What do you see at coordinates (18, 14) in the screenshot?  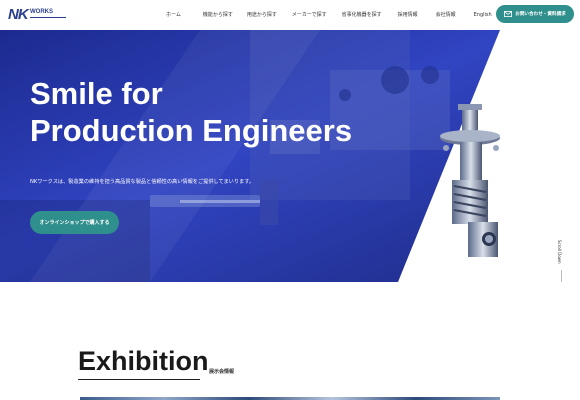 I see `logo-mark: NK` at bounding box center [18, 14].